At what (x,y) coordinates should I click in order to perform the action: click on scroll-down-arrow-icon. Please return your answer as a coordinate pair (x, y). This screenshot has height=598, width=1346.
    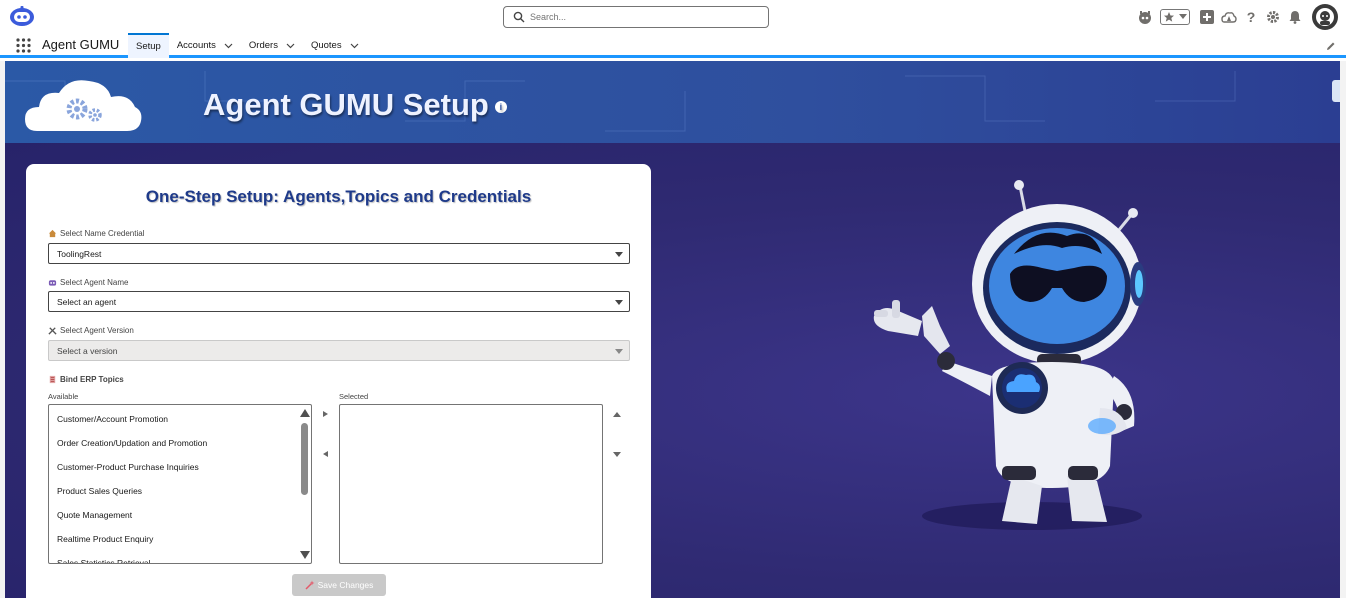
    Looking at the image, I should click on (305, 555).